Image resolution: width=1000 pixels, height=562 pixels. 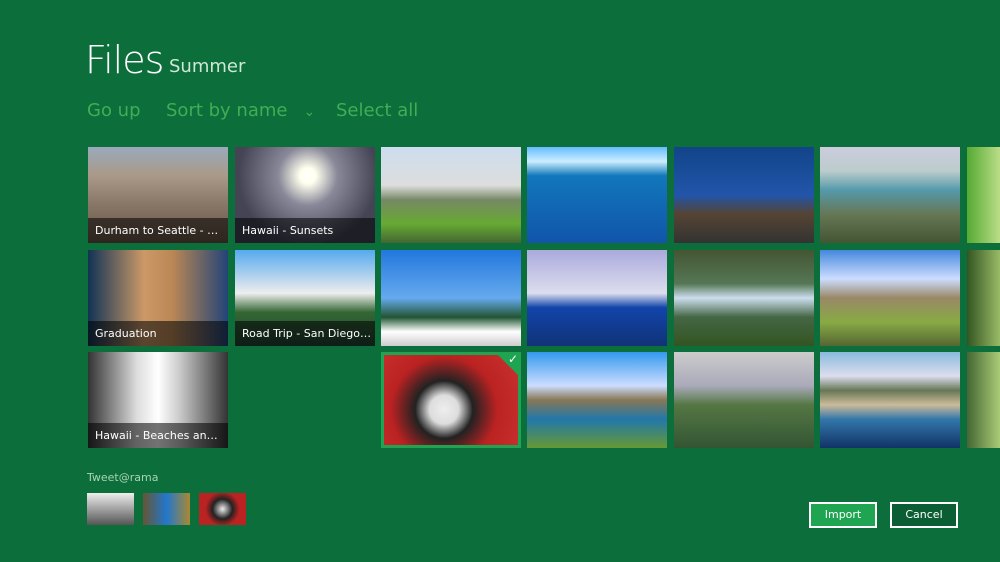 What do you see at coordinates (207, 66) in the screenshot?
I see `current-folder: Summer` at bounding box center [207, 66].